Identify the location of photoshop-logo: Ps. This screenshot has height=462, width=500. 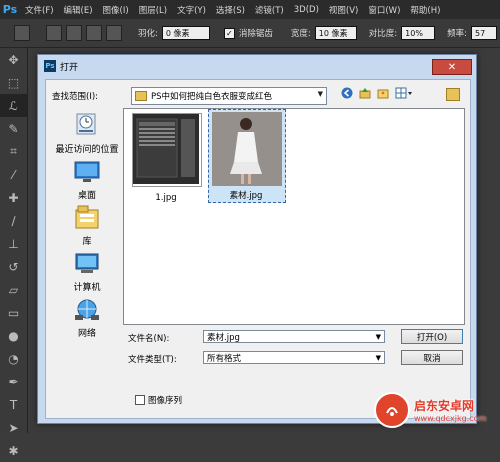
(10, 9).